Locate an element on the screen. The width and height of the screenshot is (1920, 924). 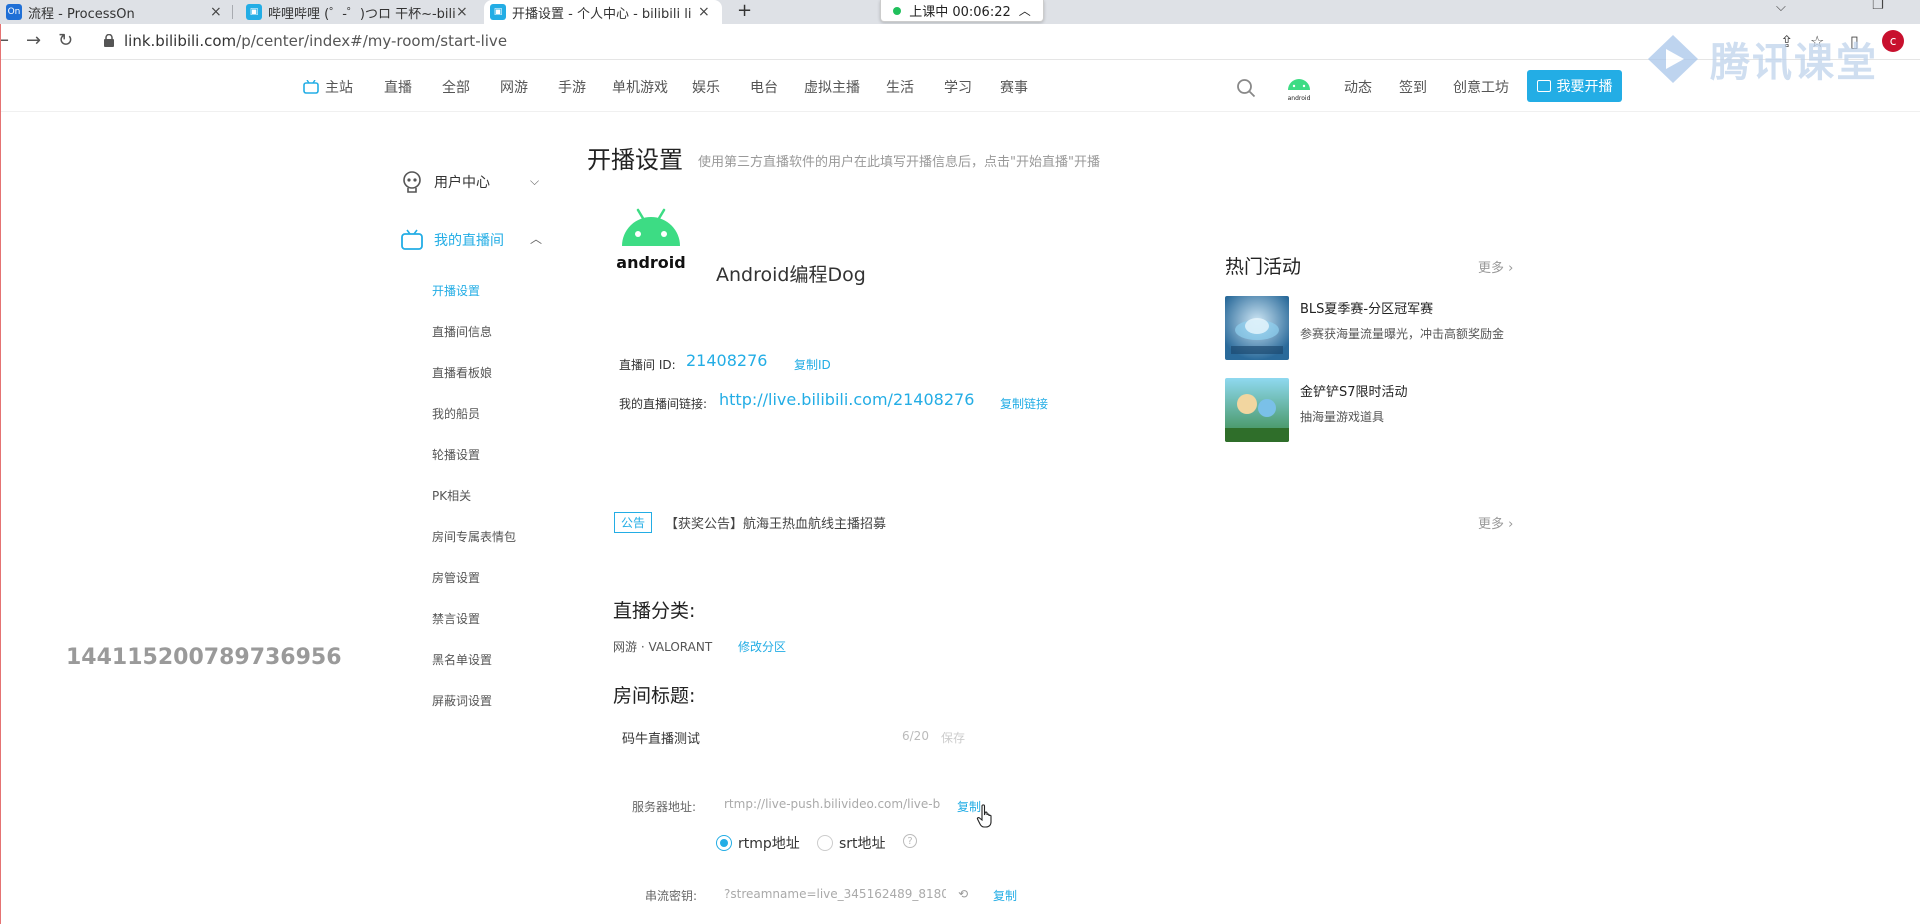
sidebar-item-blocked-words: 屏蔽词设置 is located at coordinates (462, 700).